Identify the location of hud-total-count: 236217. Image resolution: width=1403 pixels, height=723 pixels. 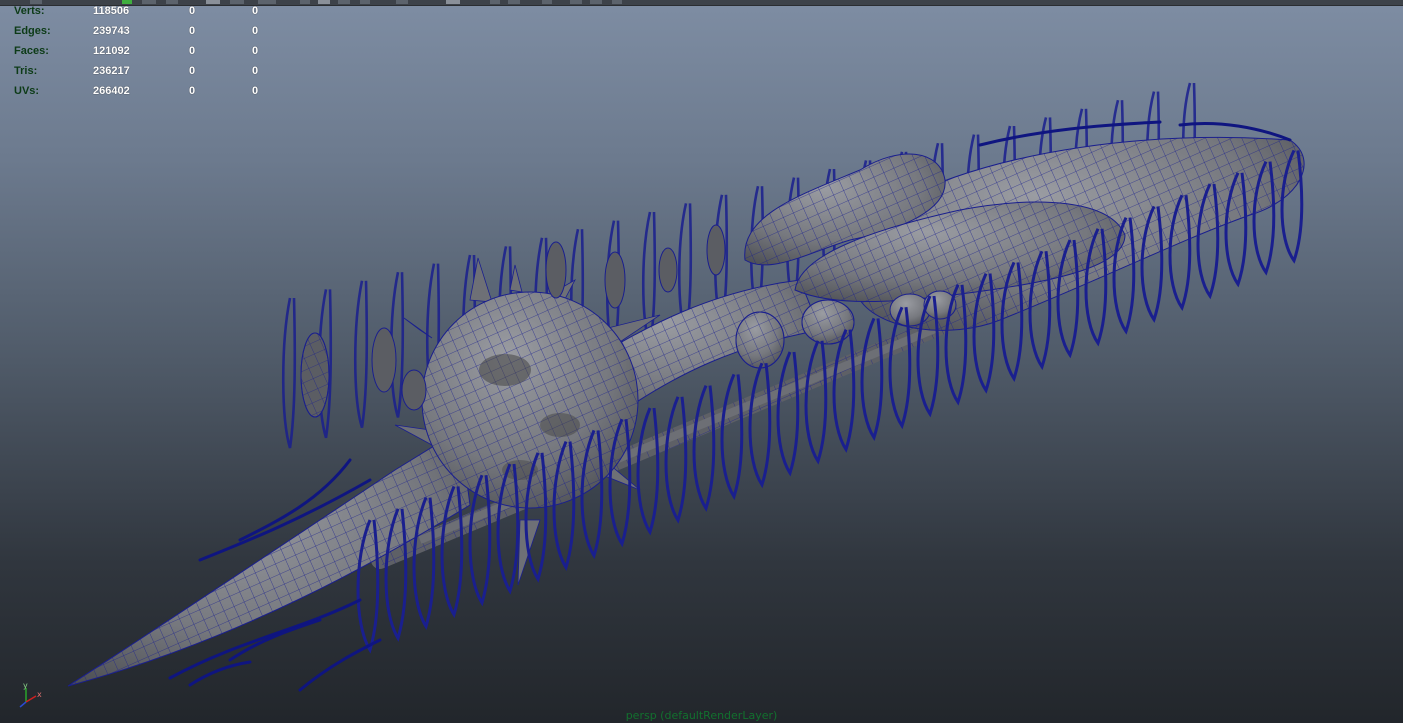
(111, 71).